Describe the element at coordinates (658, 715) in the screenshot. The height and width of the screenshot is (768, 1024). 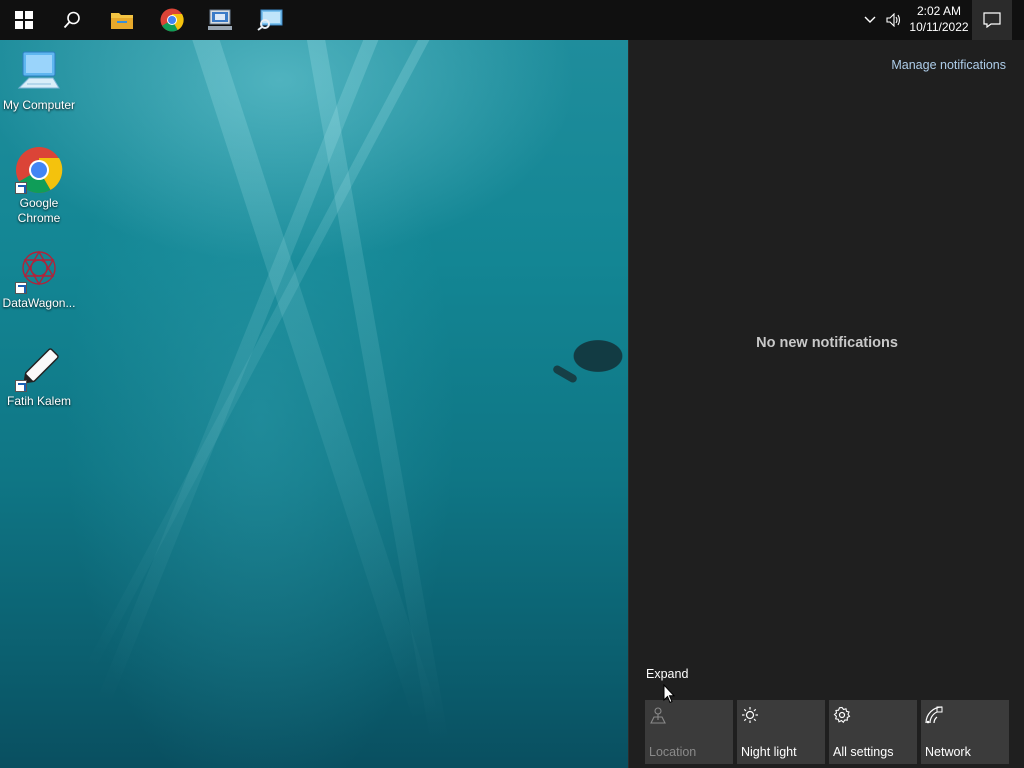
I see `location-icon` at that location.